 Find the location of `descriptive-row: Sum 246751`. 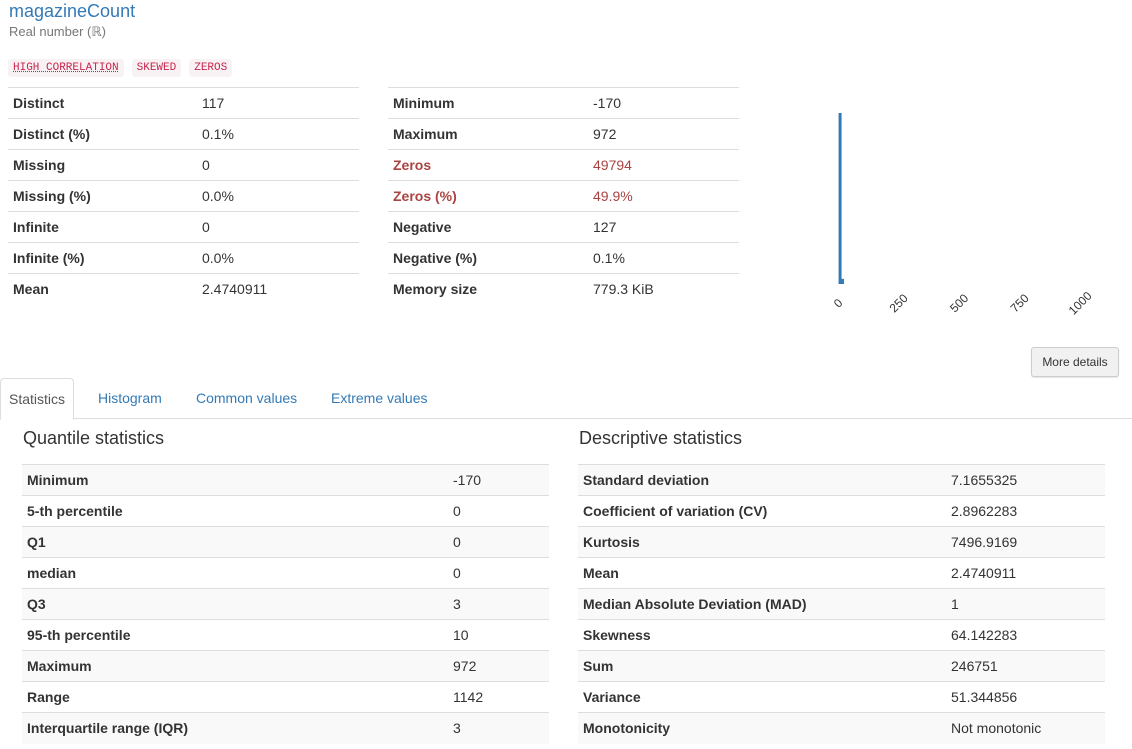

descriptive-row: Sum 246751 is located at coordinates (841, 666).